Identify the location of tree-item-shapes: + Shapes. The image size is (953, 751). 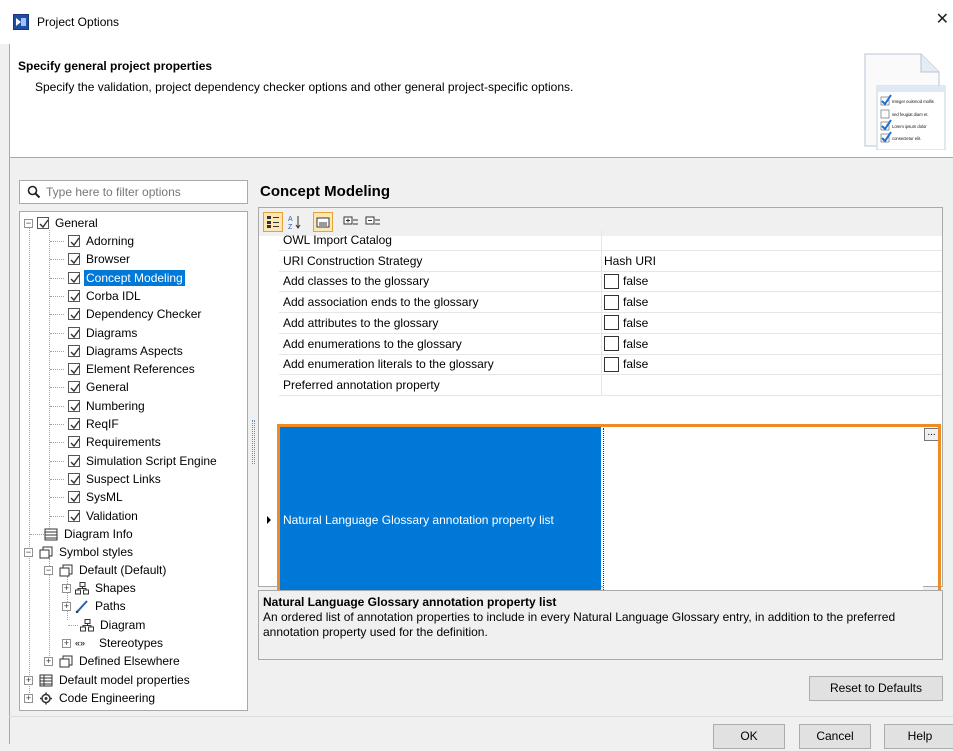
(100, 588).